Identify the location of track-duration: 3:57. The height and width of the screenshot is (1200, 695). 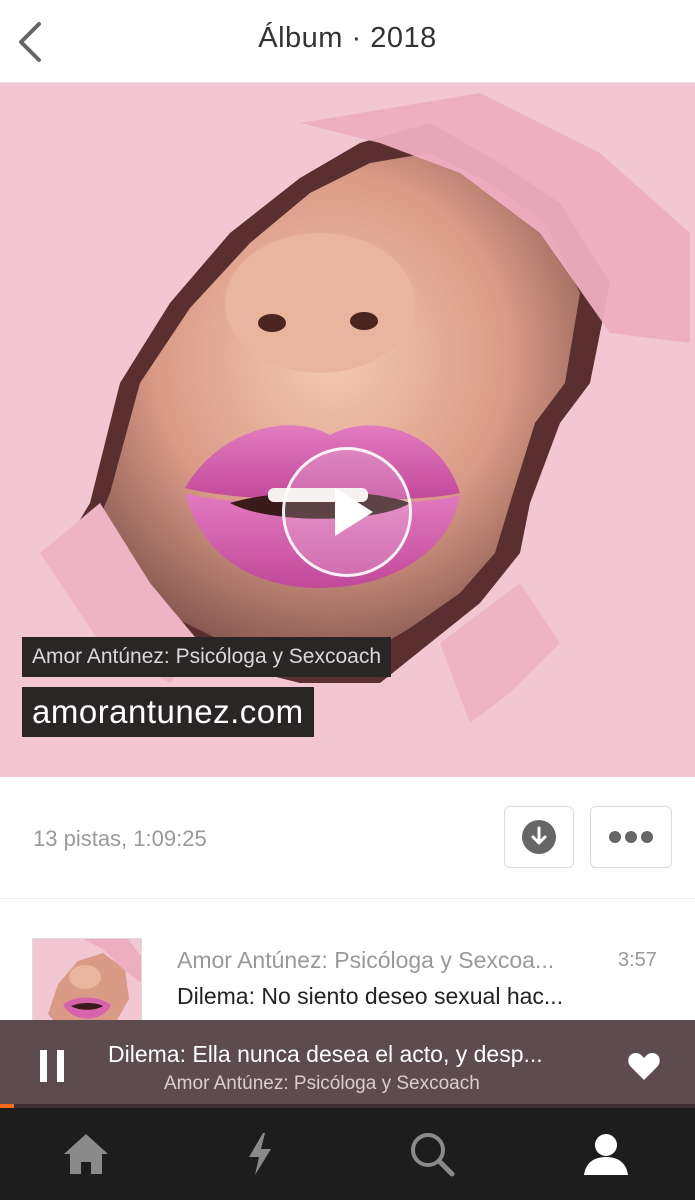
(637, 960).